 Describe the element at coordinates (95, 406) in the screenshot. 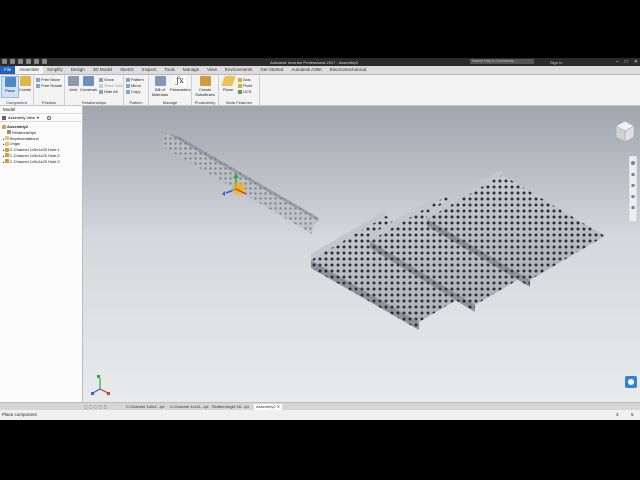

I see `tab-nav-icons: ▢ ▢ ▢ ▢ ▢` at that location.